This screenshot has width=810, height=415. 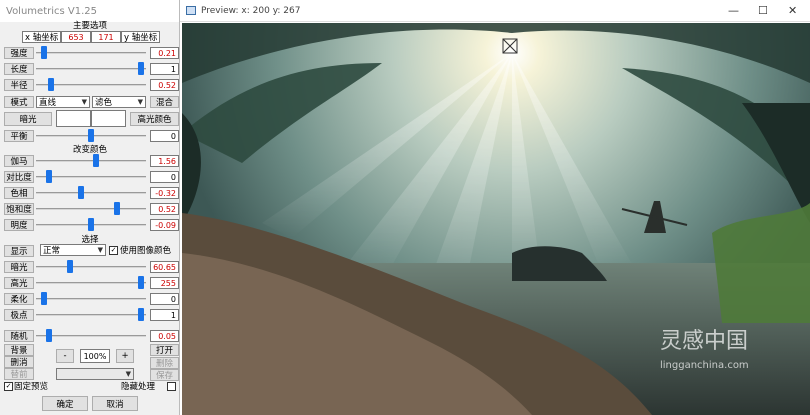 What do you see at coordinates (19, 177) in the screenshot?
I see `slider-label-button: 对比度` at bounding box center [19, 177].